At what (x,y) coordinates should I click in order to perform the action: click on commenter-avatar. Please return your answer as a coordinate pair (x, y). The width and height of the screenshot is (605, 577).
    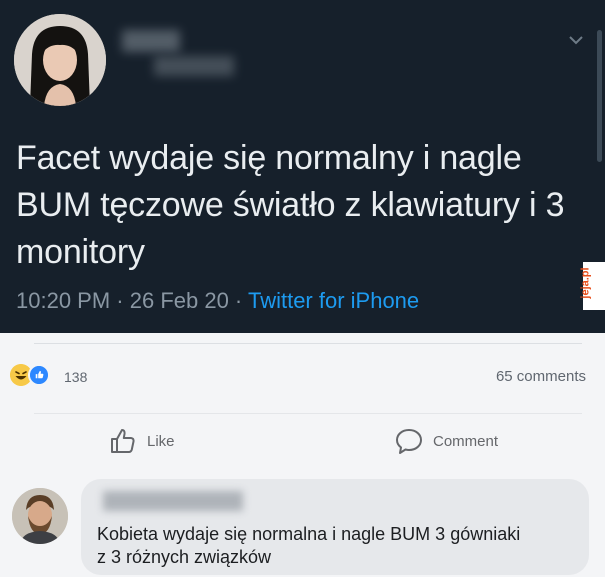
    Looking at the image, I should click on (40, 516).